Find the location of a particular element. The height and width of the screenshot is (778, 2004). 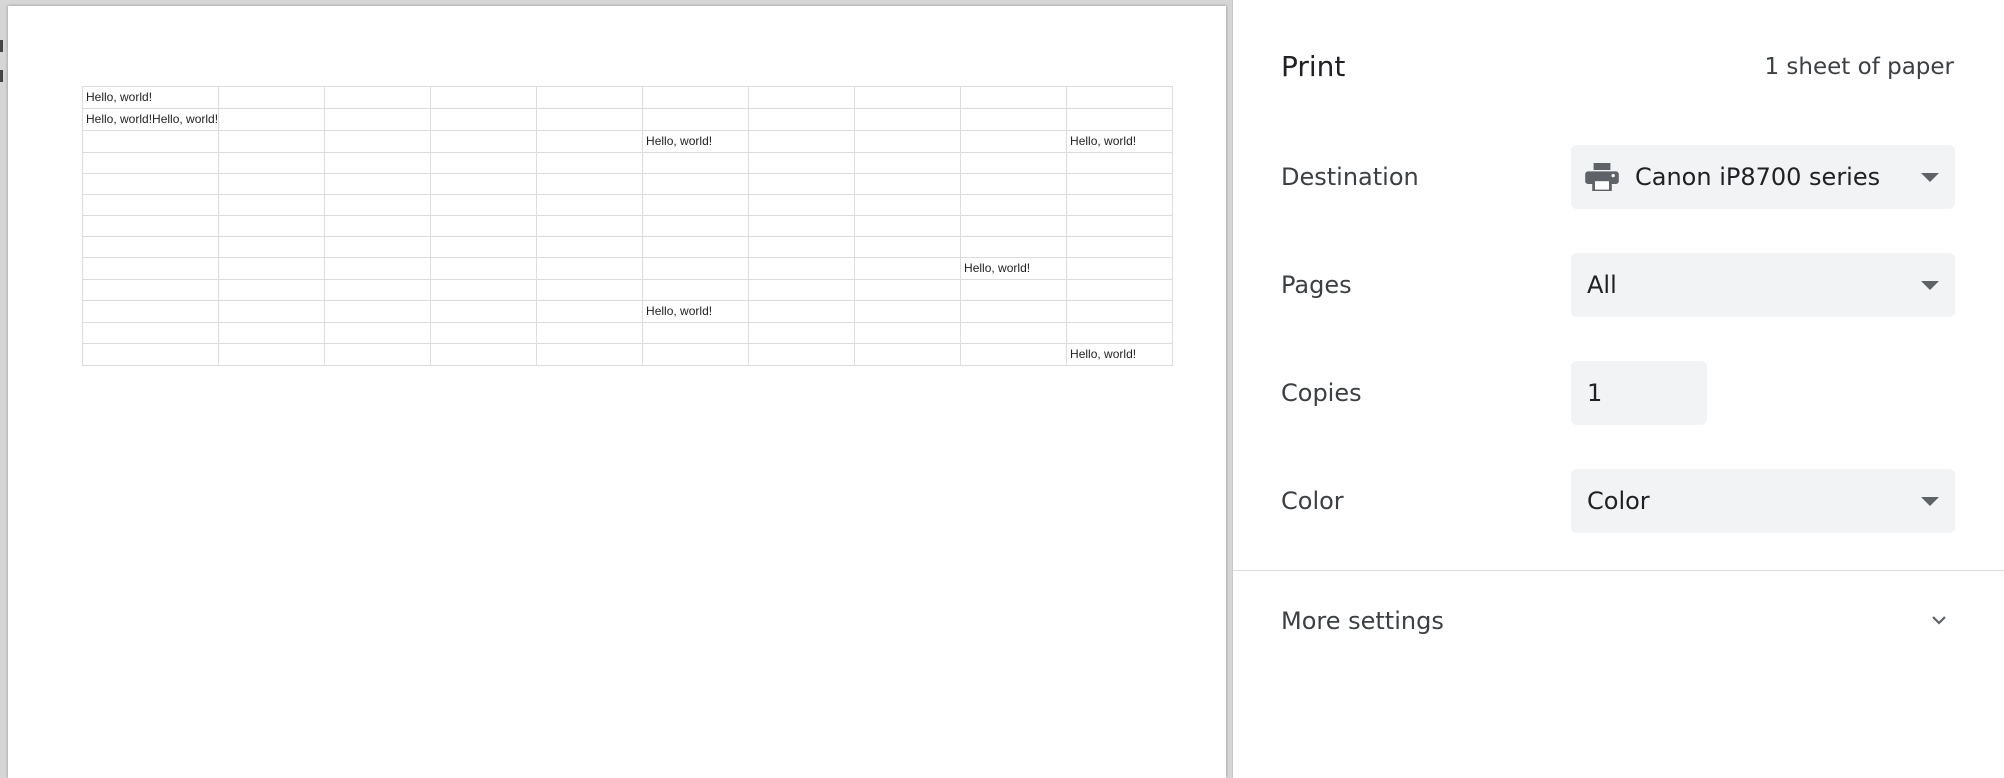

grid-cell: Hello, world!Hello, world! is located at coordinates (150, 119).